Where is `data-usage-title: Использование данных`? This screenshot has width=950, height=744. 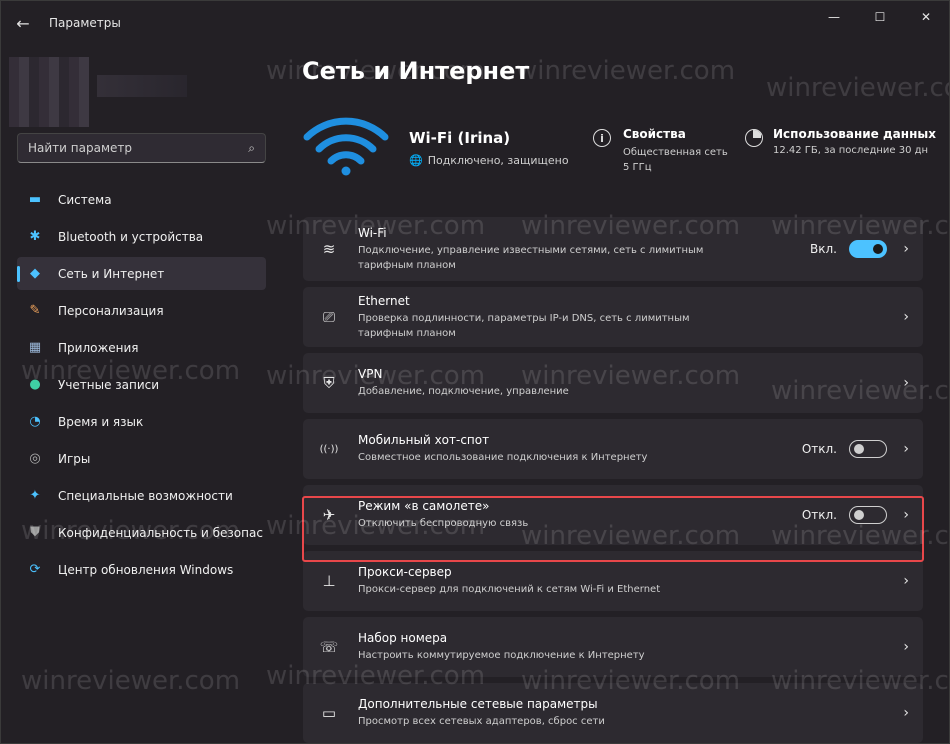
data-usage-title: Использование данных is located at coordinates (854, 134).